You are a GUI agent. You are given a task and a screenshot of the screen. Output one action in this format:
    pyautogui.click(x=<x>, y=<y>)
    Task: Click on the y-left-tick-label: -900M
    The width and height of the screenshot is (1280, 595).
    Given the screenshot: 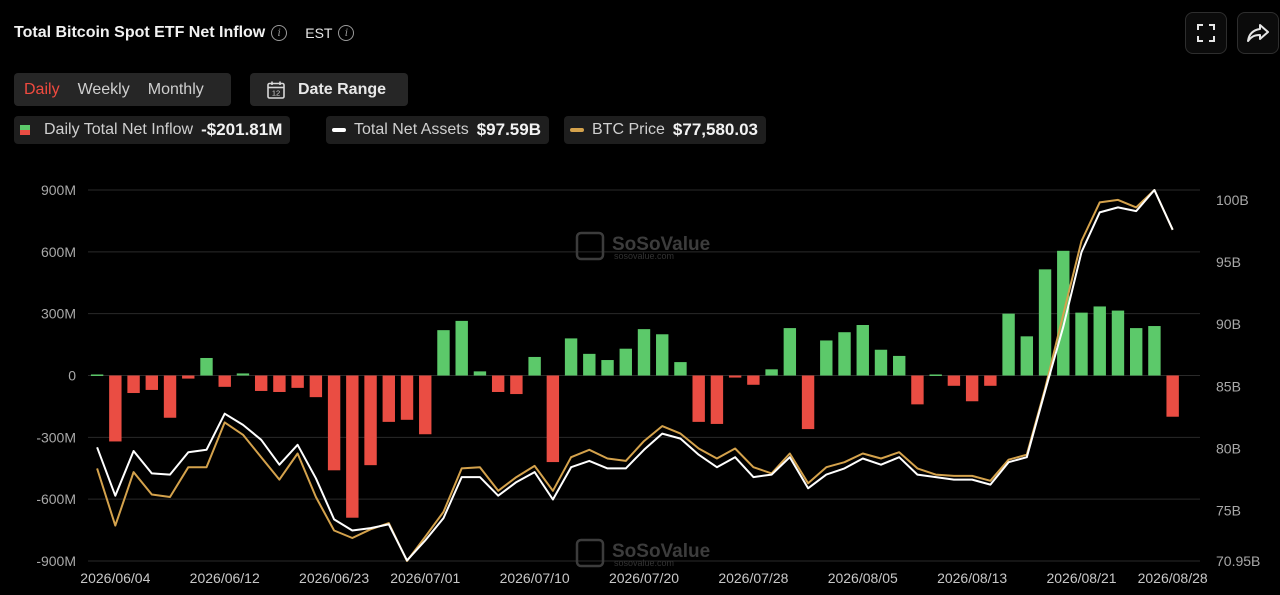 What is the action you would take?
    pyautogui.click(x=56, y=561)
    